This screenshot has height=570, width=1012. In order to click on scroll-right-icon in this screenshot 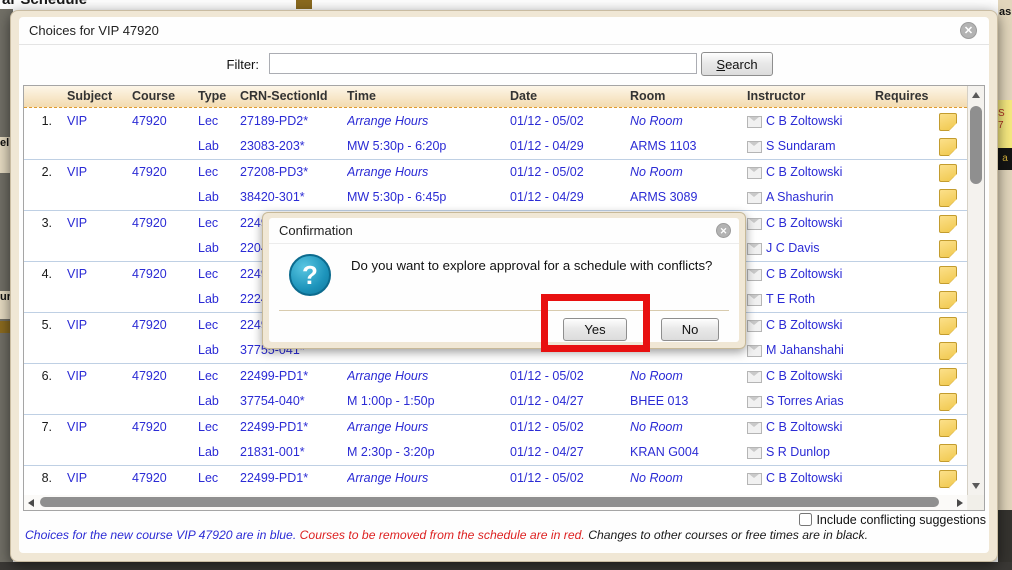, I will do `click(960, 503)`.